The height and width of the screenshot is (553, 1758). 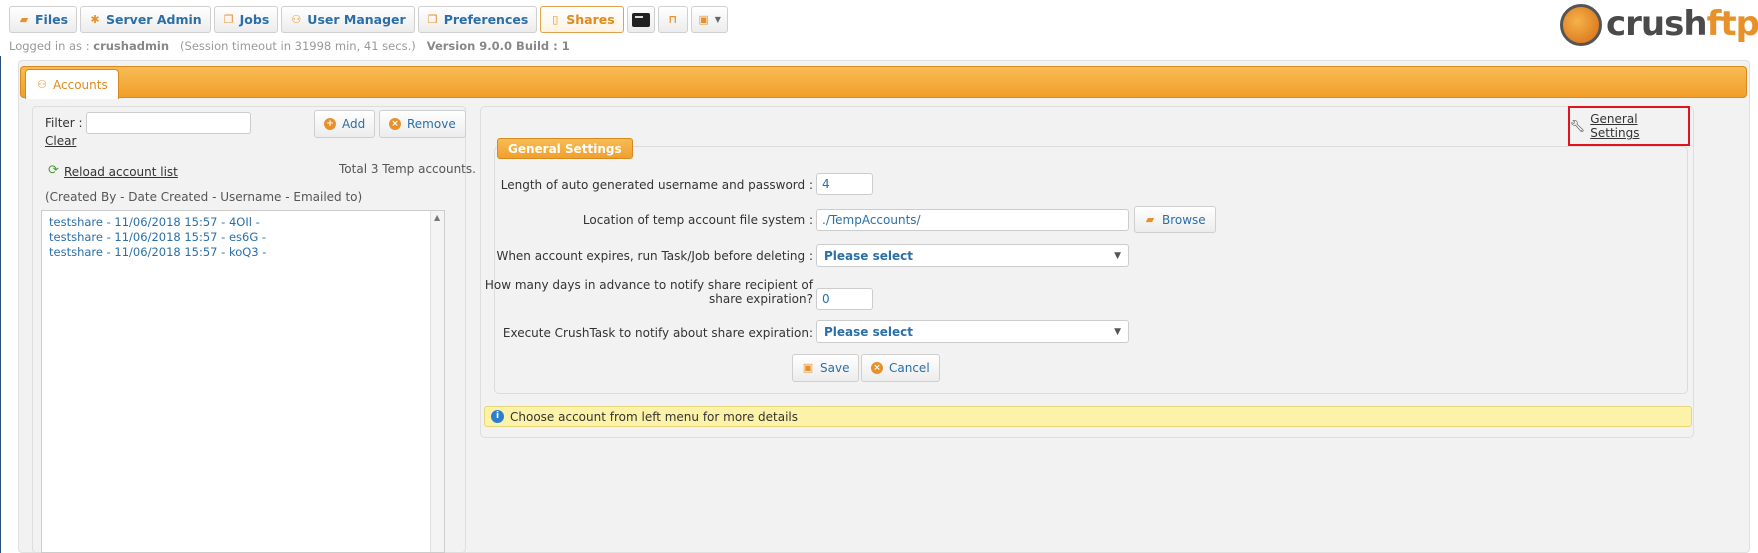 What do you see at coordinates (868, 255) in the screenshot?
I see `expire-task-value: Please select` at bounding box center [868, 255].